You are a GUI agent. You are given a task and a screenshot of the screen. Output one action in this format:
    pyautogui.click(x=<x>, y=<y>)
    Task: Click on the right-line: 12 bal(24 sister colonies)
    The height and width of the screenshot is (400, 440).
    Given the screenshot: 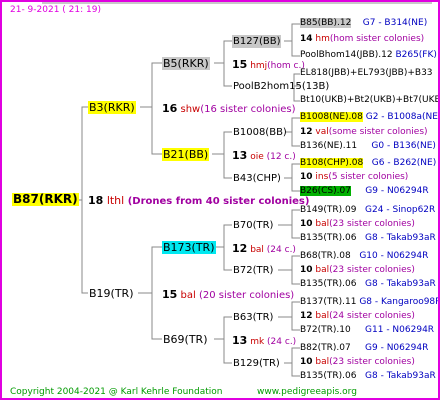 What is the action you would take?
    pyautogui.click(x=357, y=316)
    